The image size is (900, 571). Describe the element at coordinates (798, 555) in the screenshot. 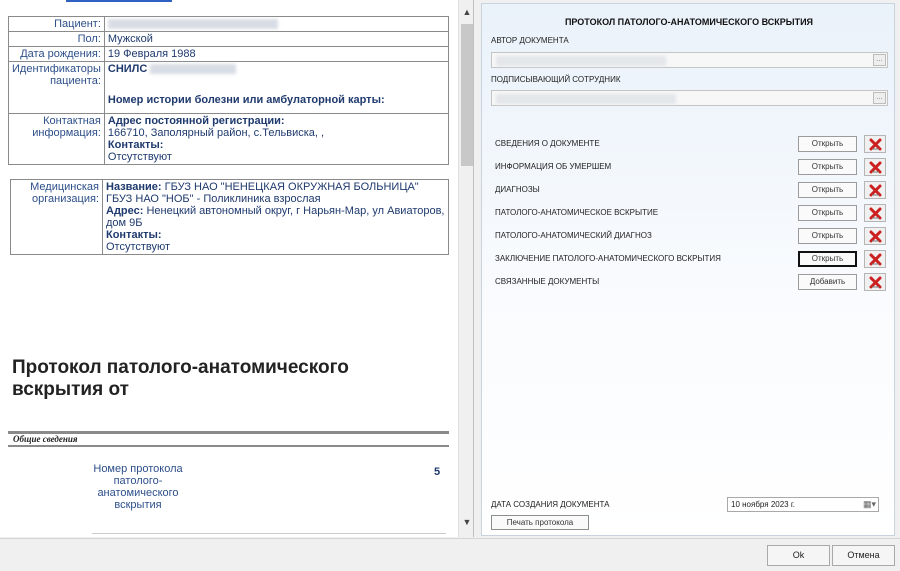

I see `ok-button: Ok` at that location.